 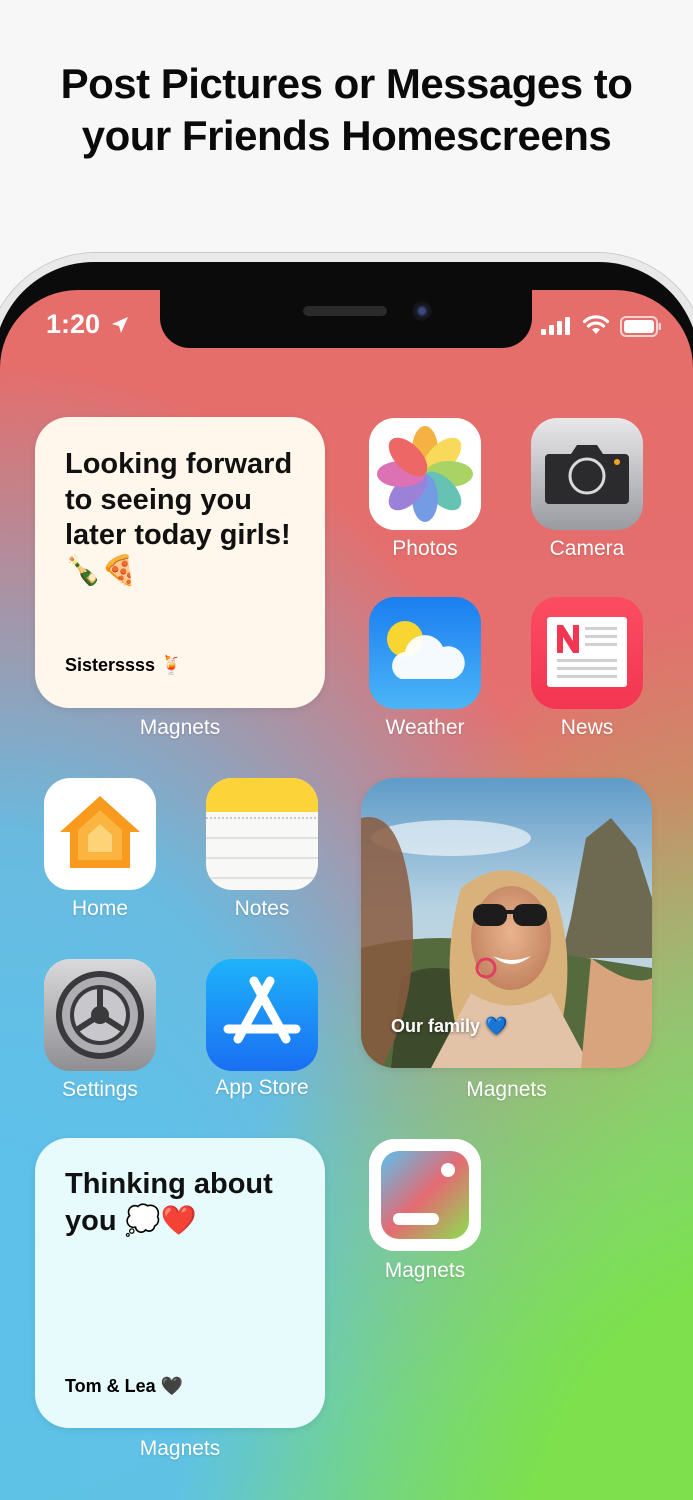 What do you see at coordinates (449, 1026) in the screenshot?
I see `widget-caption: Our family 💙` at bounding box center [449, 1026].